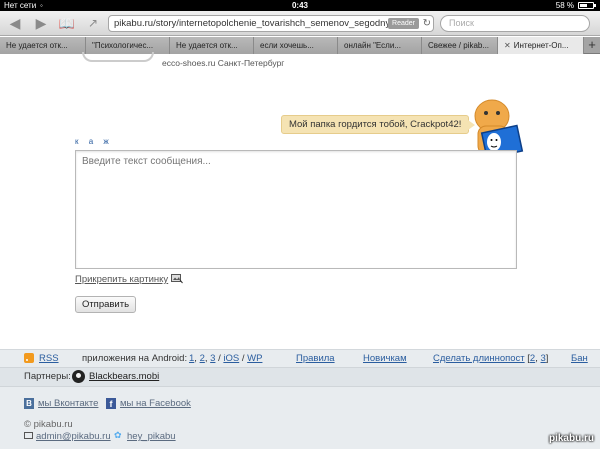 This screenshot has height=449, width=600. I want to click on attach-image-icon, so click(177, 279).